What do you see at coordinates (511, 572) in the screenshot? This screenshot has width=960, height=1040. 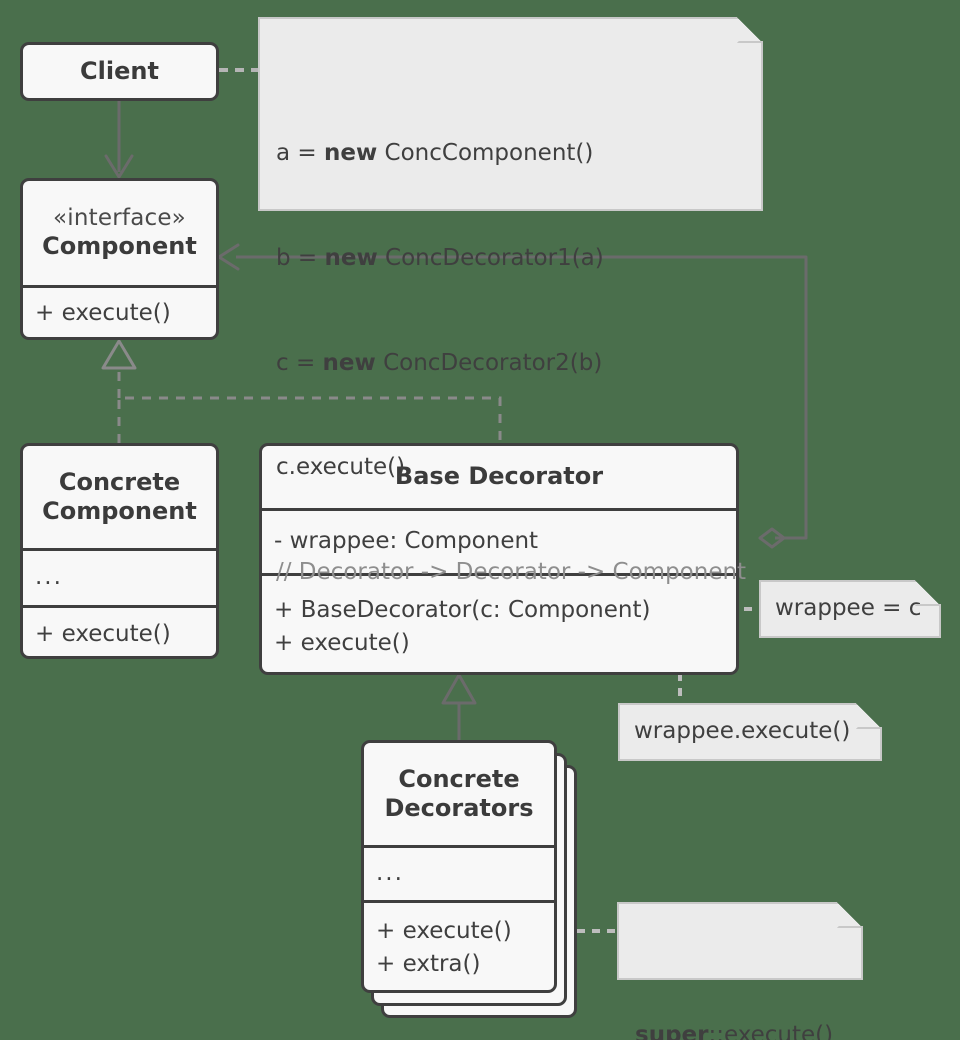 I see `note-client-code-comment: // Decorator -> Decorator -> Component` at bounding box center [511, 572].